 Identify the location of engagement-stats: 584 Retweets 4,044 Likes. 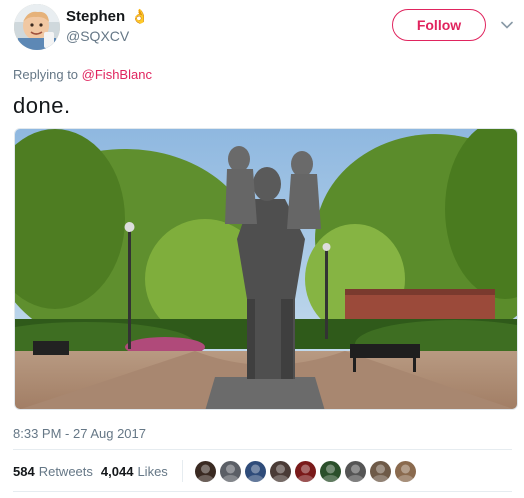
(214, 471).